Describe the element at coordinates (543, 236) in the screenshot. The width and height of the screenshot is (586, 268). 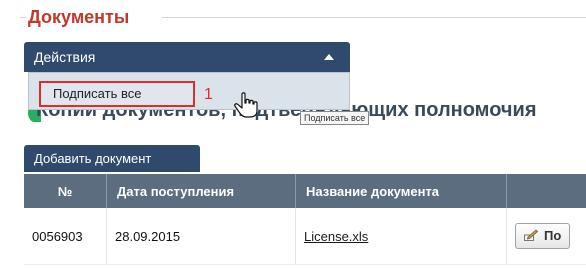
I see `row-action-button: По` at that location.